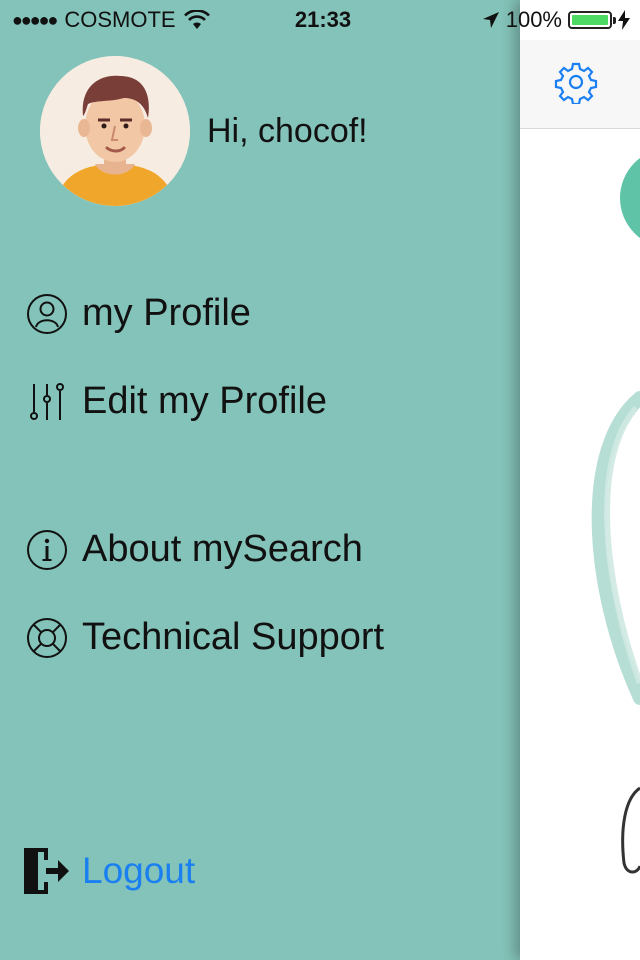 The image size is (640, 960). I want to click on menu-item-technical-support: Technical Support, so click(205, 637).